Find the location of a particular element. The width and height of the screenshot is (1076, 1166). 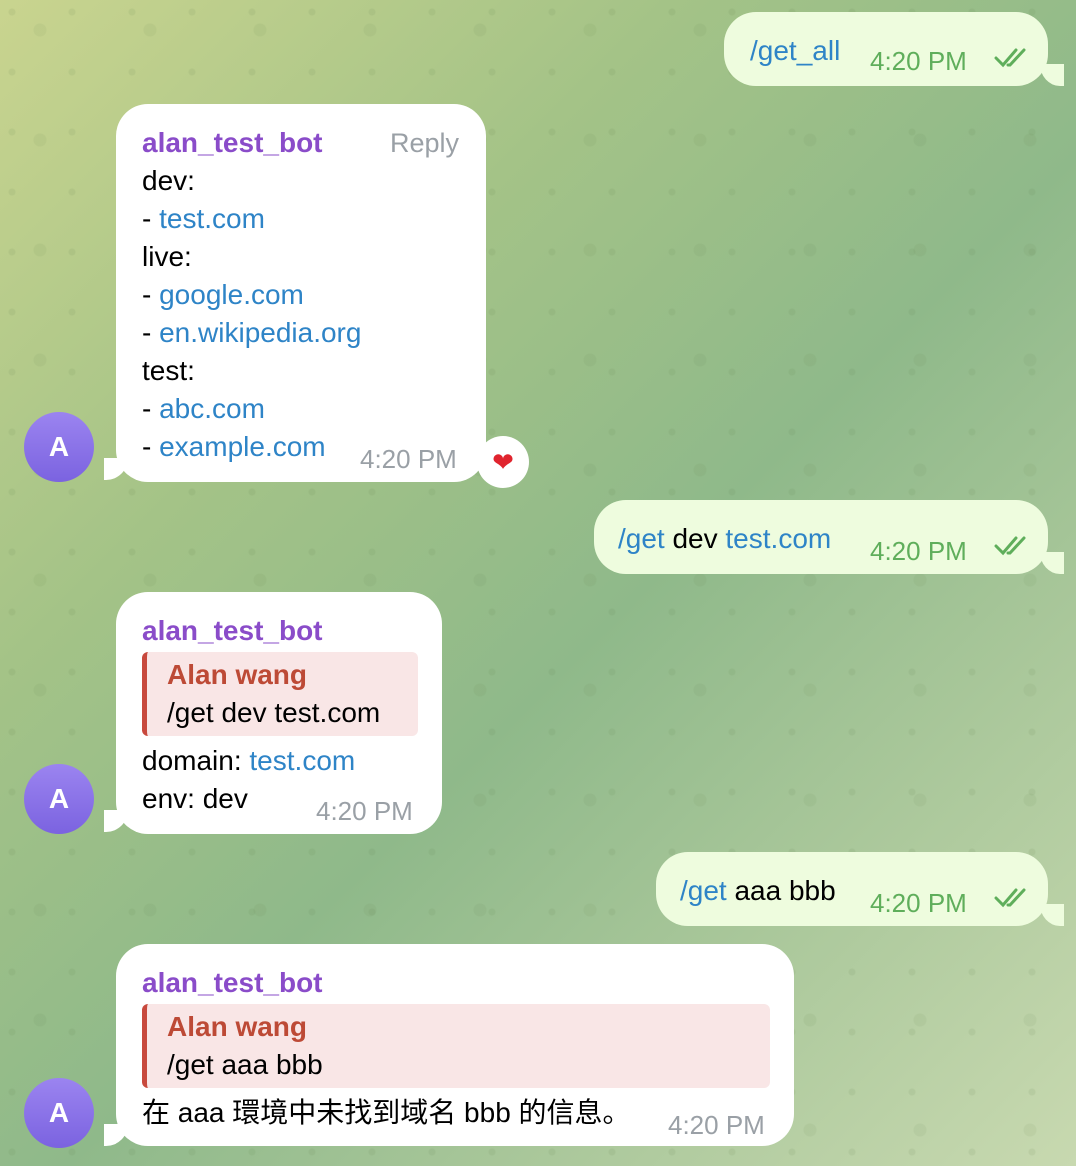

link-google-com: google.com is located at coordinates (231, 294).